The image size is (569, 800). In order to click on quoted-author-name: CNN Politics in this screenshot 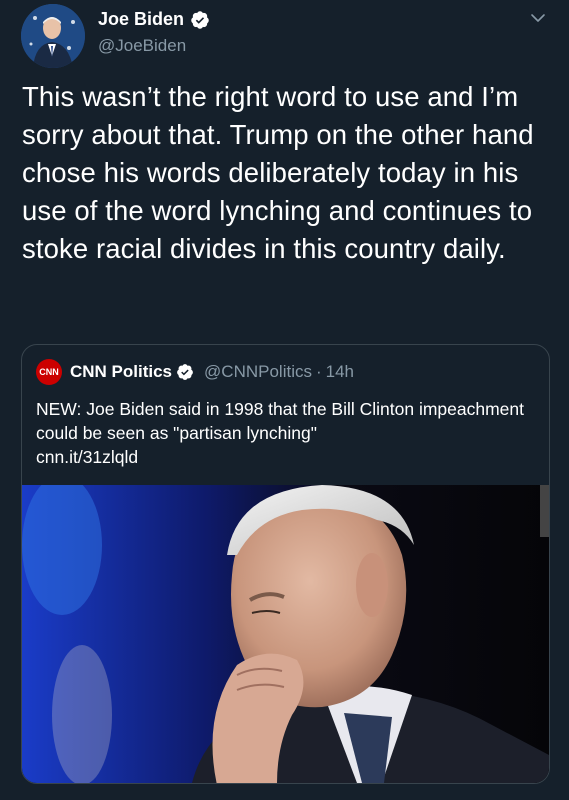, I will do `click(121, 372)`.